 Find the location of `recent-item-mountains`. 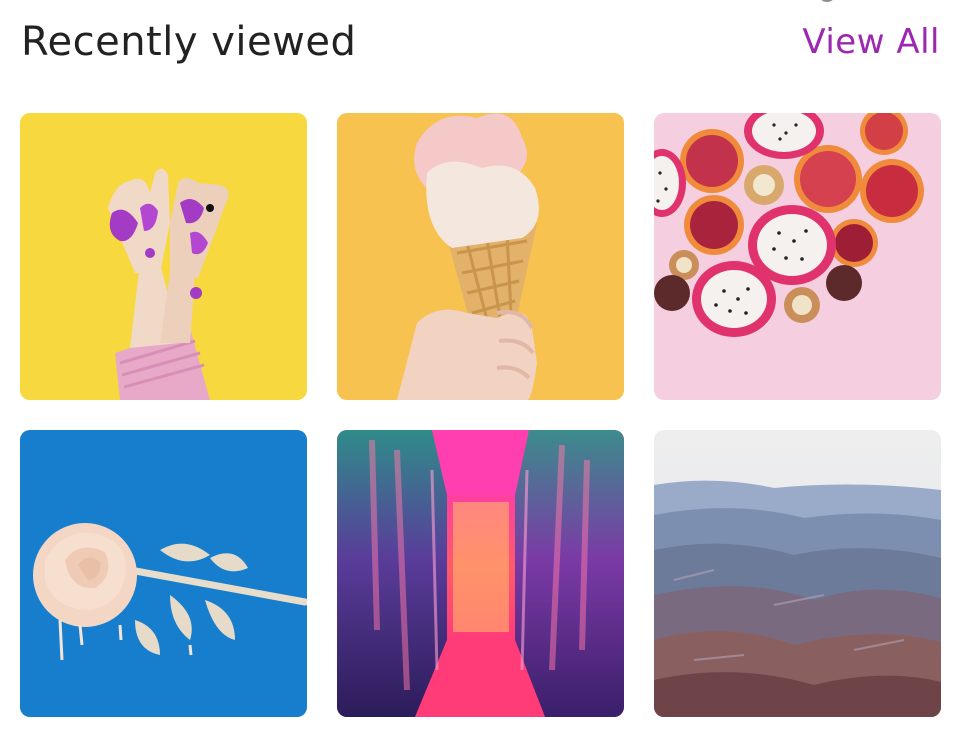

recent-item-mountains is located at coordinates (797, 573).